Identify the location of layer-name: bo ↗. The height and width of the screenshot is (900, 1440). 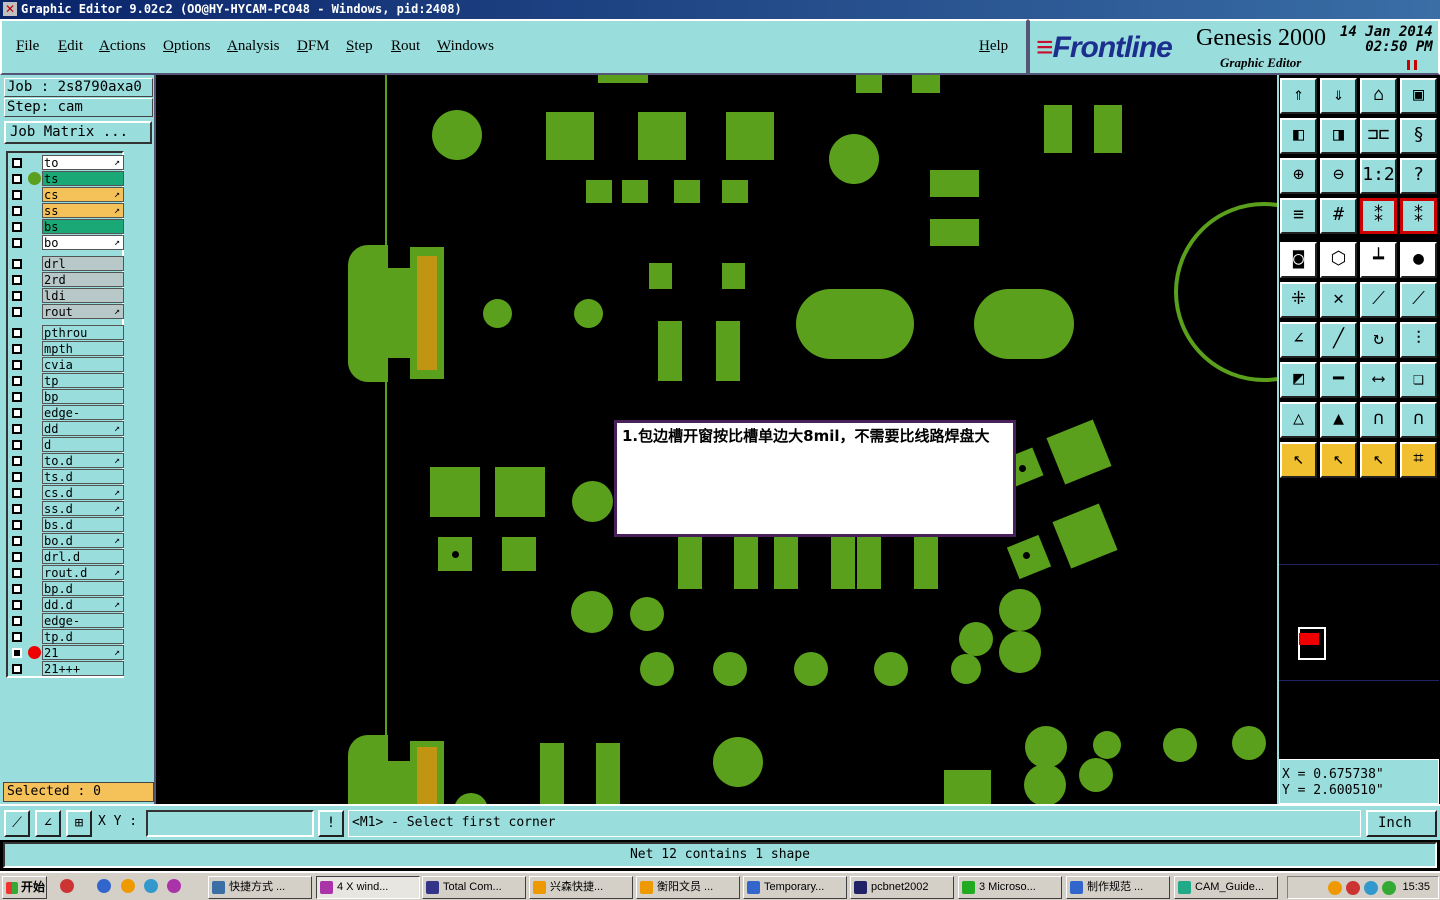
(83, 242).